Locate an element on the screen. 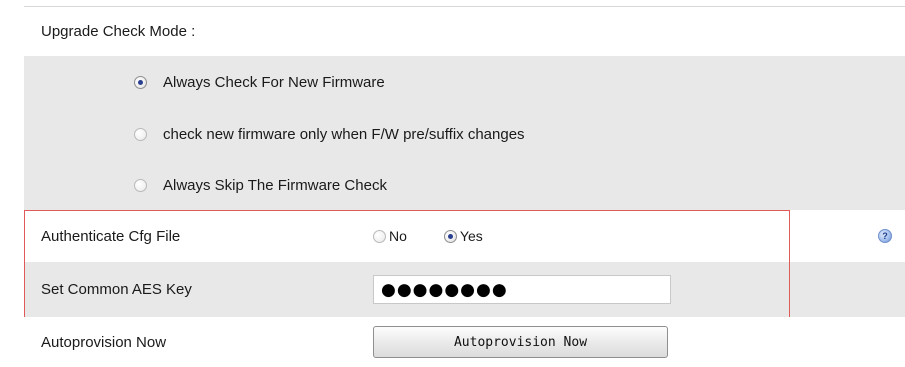  upgrade-option-always-skip: Always Skip The Firmware Check is located at coordinates (260, 185).